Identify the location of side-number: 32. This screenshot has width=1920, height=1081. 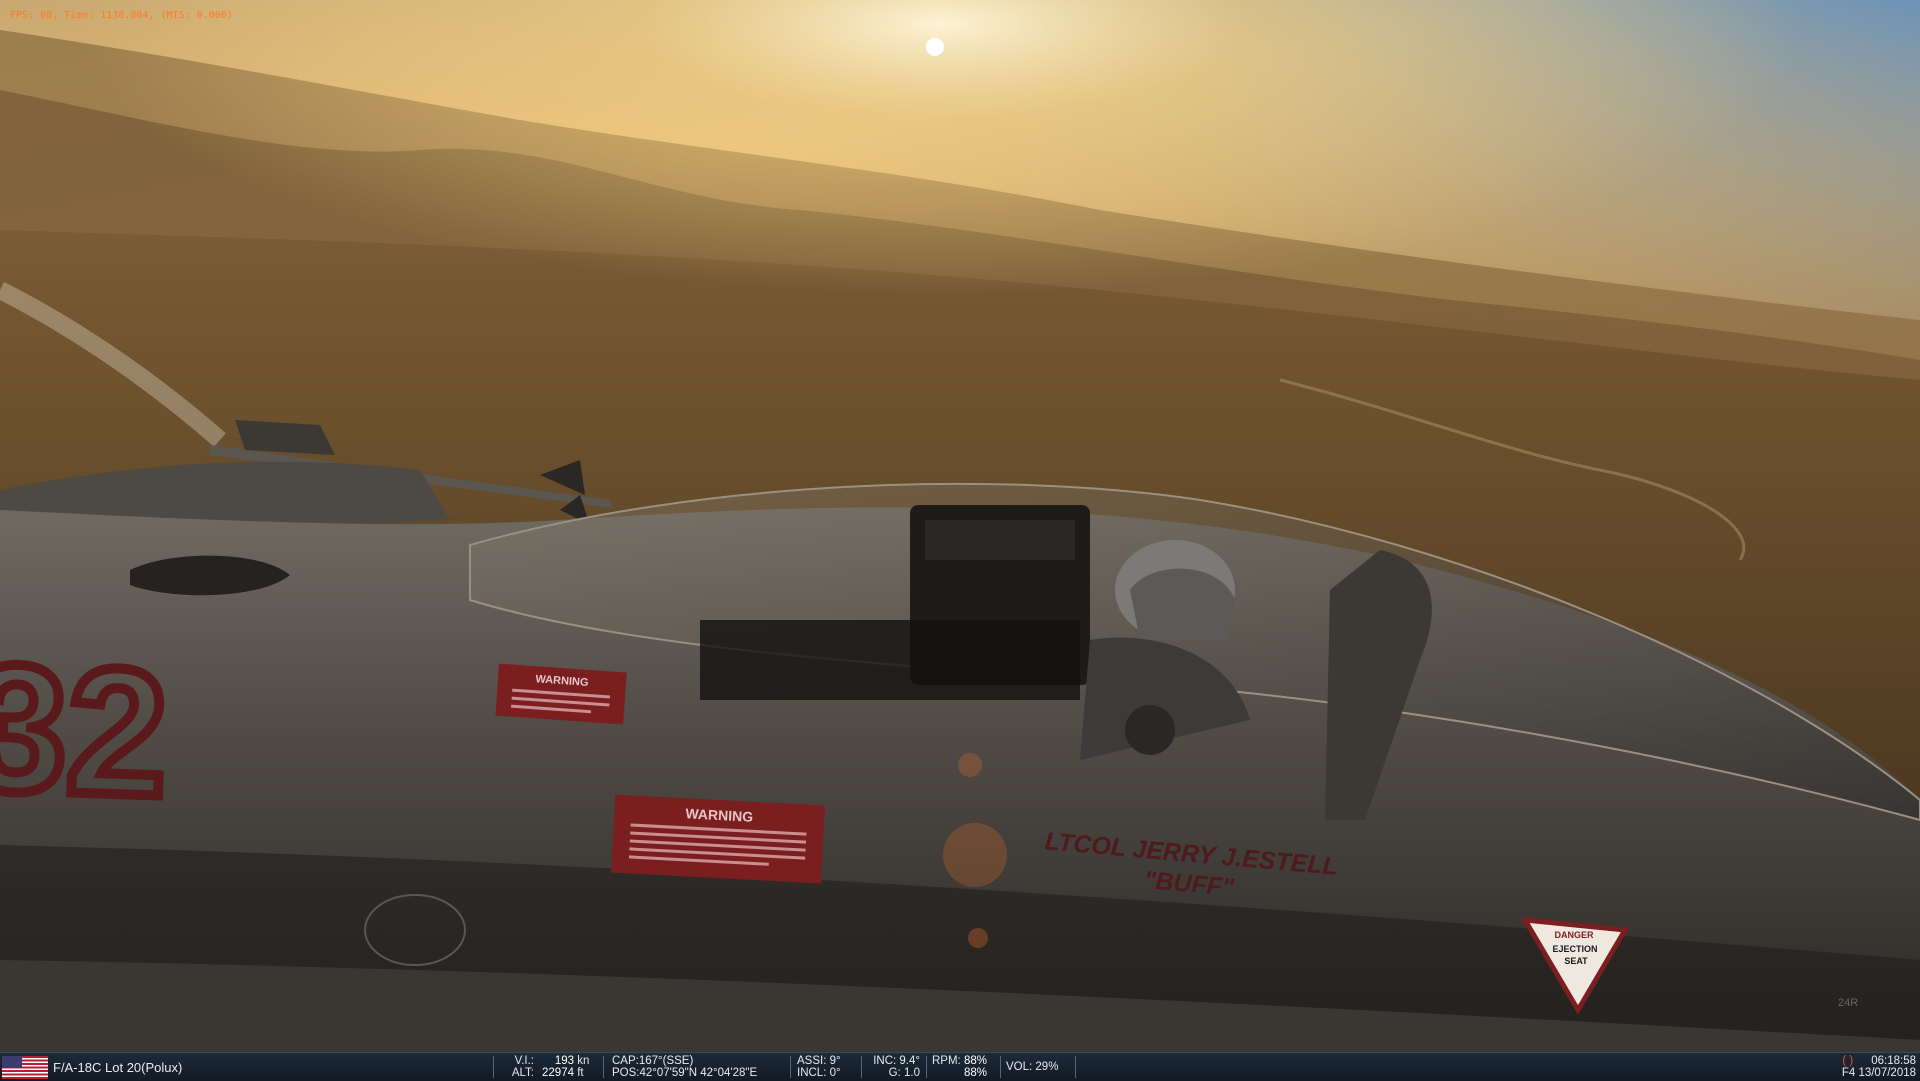
(85, 731).